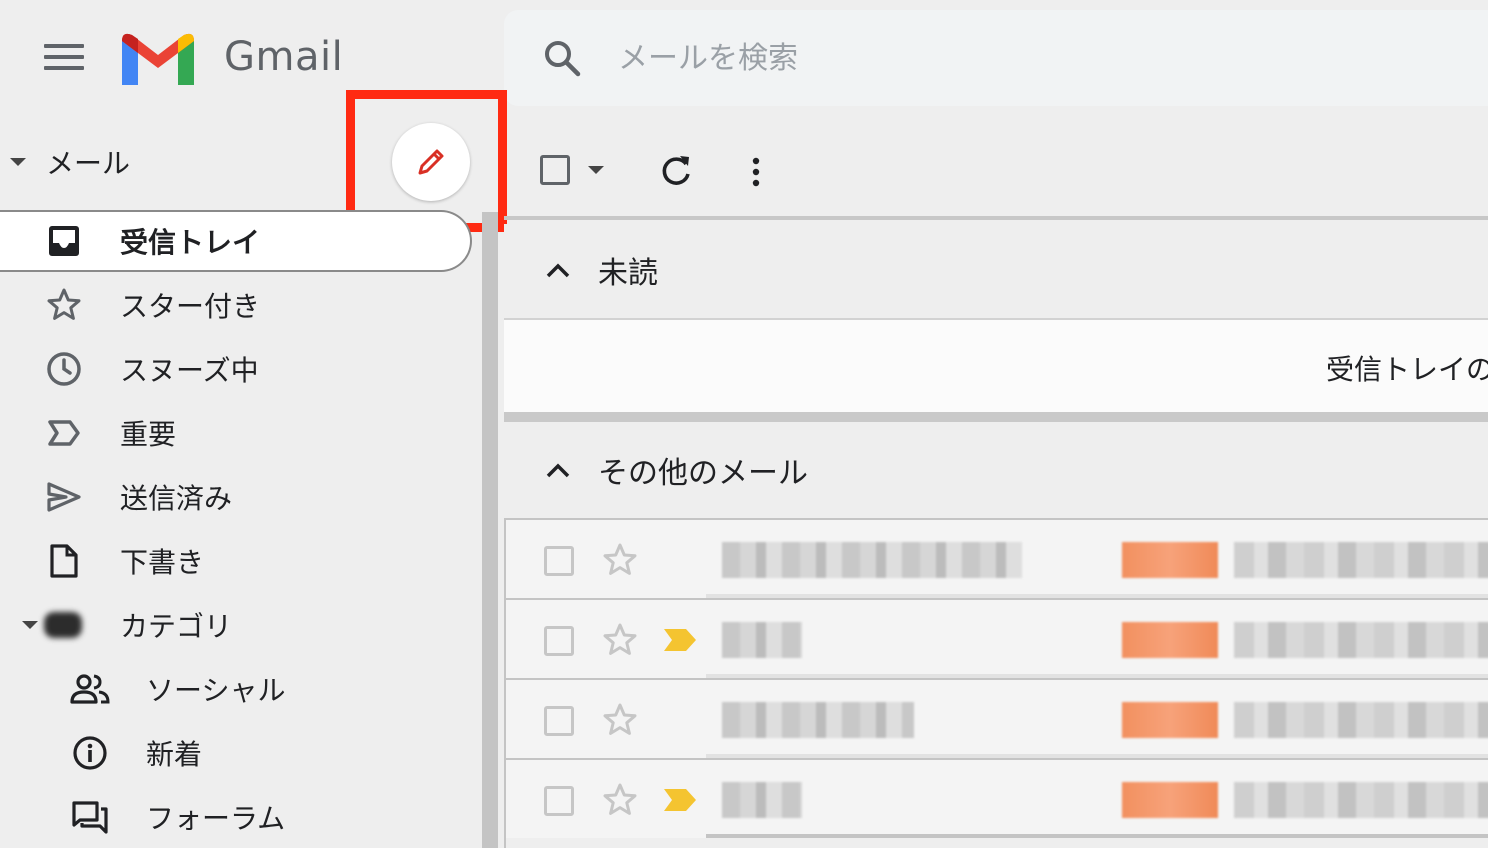 This screenshot has width=1488, height=848. Describe the element at coordinates (162, 562) in the screenshot. I see `sidebar-item-label: 下書き` at that location.